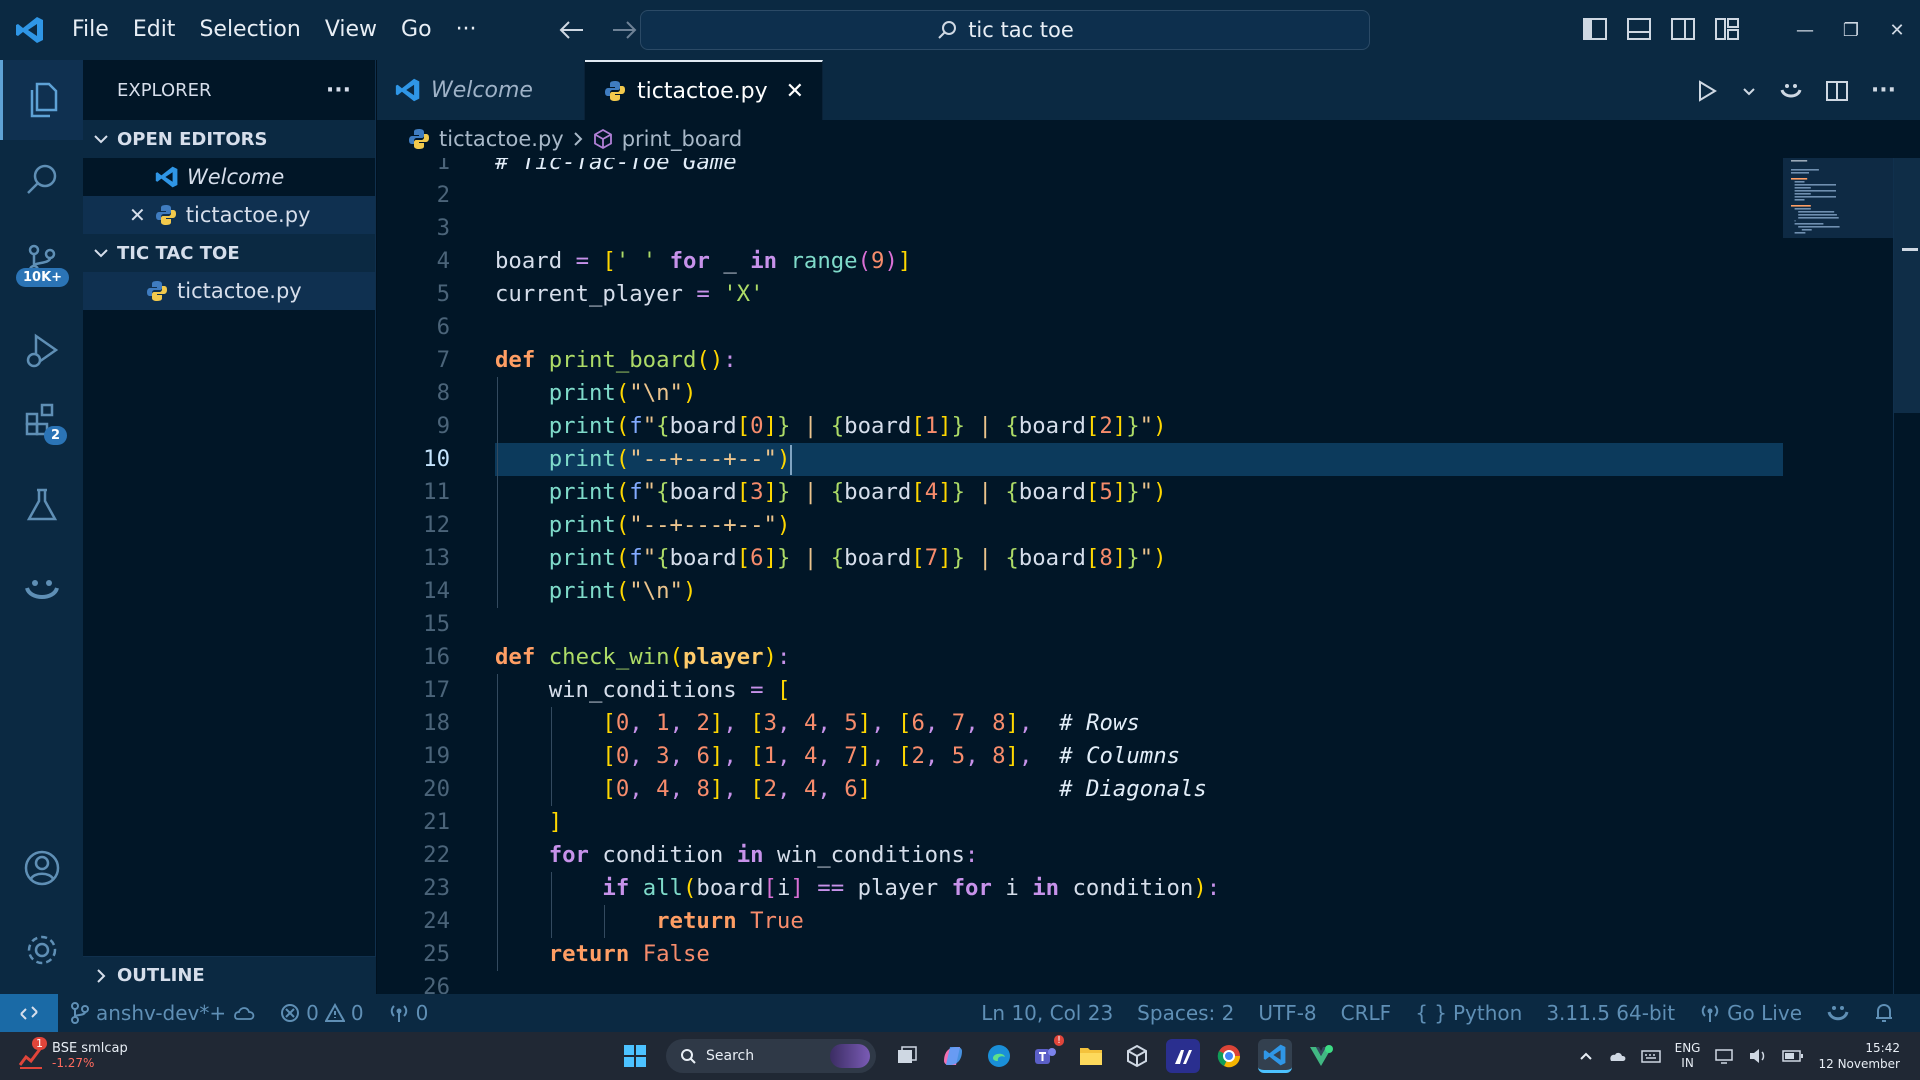 This screenshot has height=1080, width=1920. I want to click on minimize-icon: —, so click(1805, 30).